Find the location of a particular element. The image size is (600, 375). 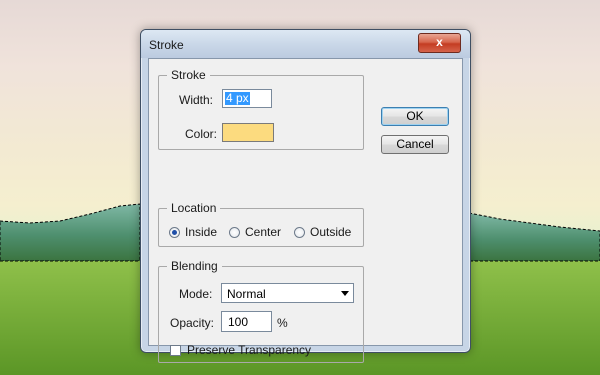

chevron-down-icon is located at coordinates (345, 293).